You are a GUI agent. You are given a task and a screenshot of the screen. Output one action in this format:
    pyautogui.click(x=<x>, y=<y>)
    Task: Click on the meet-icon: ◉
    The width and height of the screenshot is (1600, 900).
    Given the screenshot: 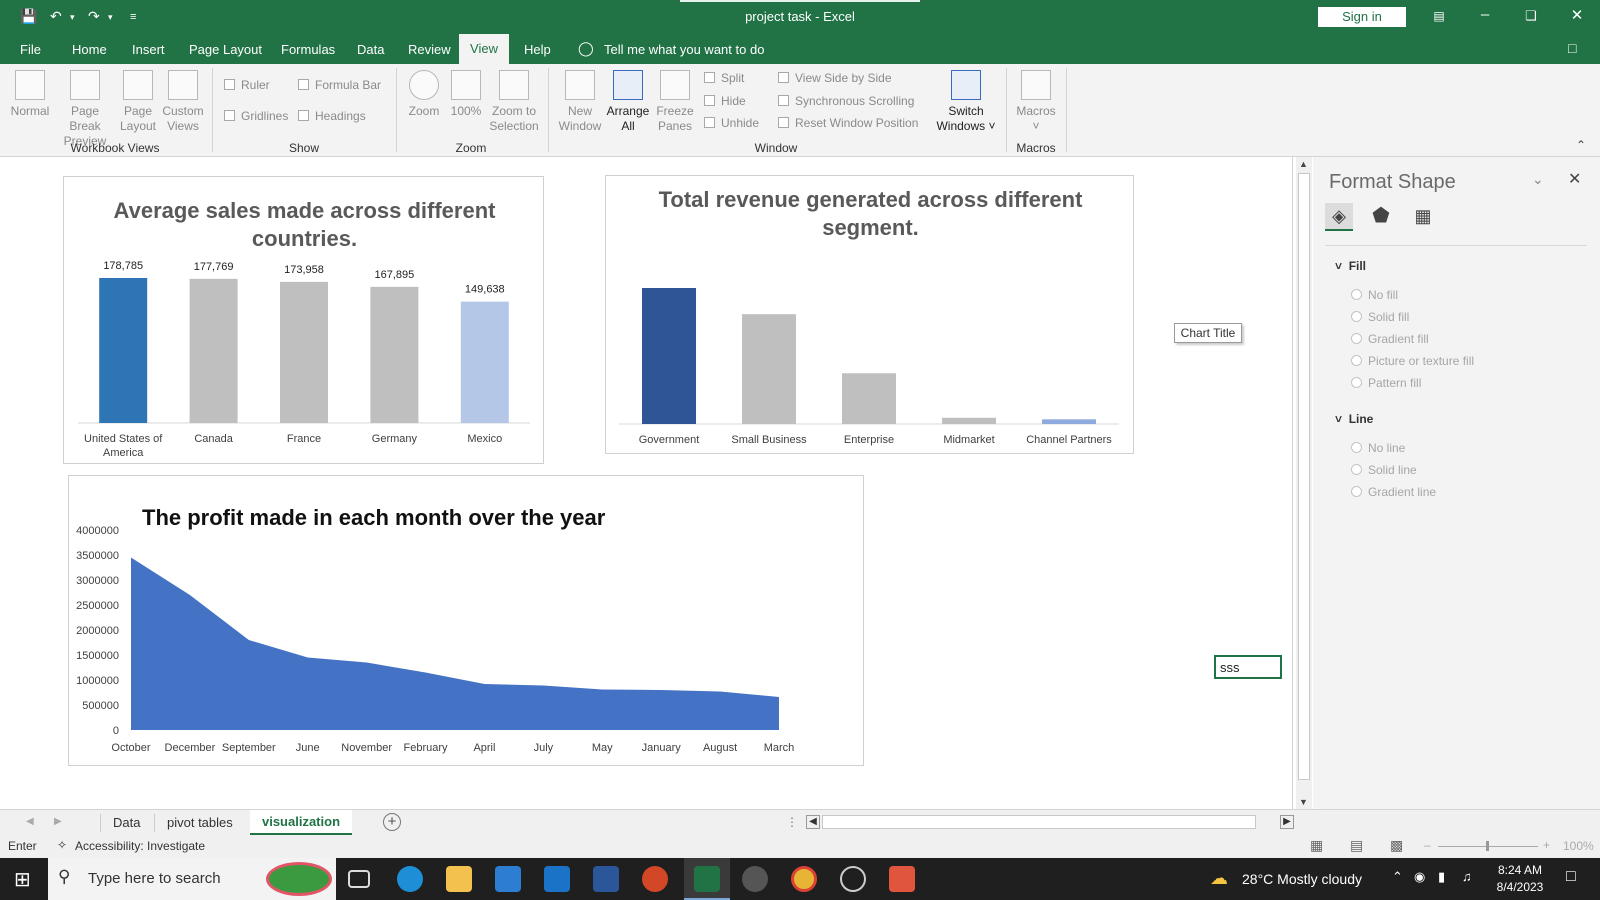 What is the action you would take?
    pyautogui.click(x=1419, y=877)
    